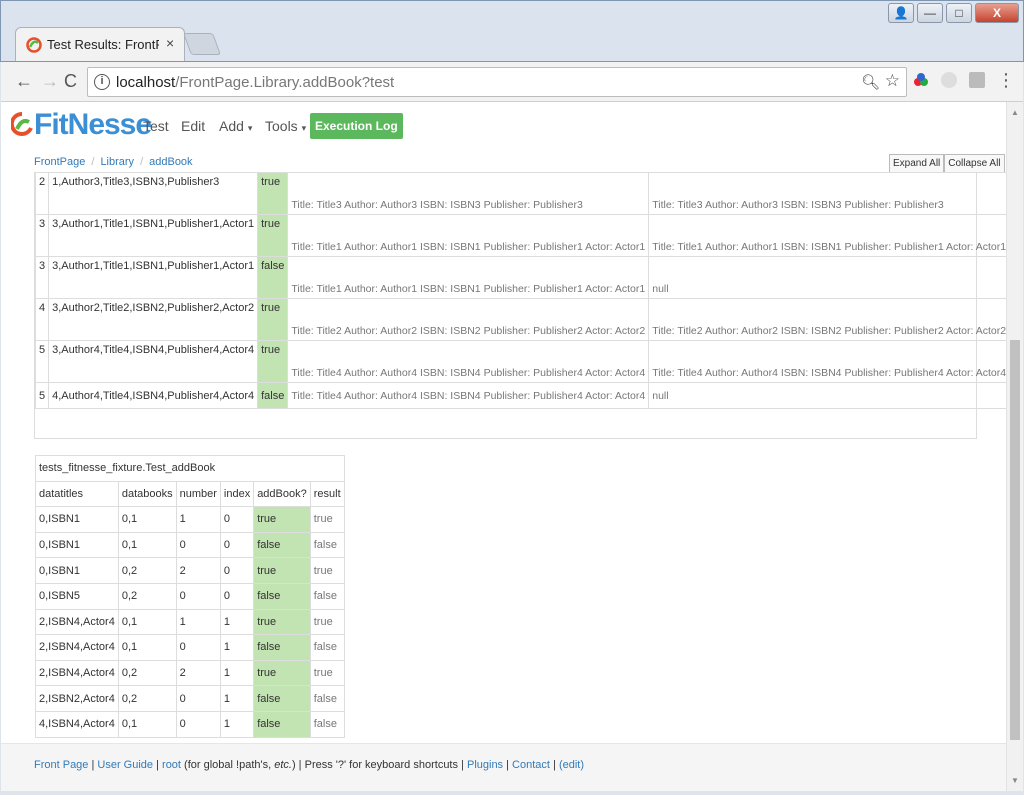  I want to click on profile-icon: 👤, so click(901, 13).